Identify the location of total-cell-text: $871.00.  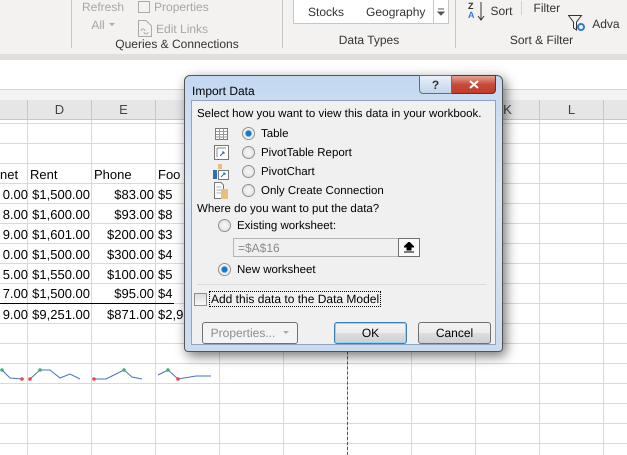
(130, 315).